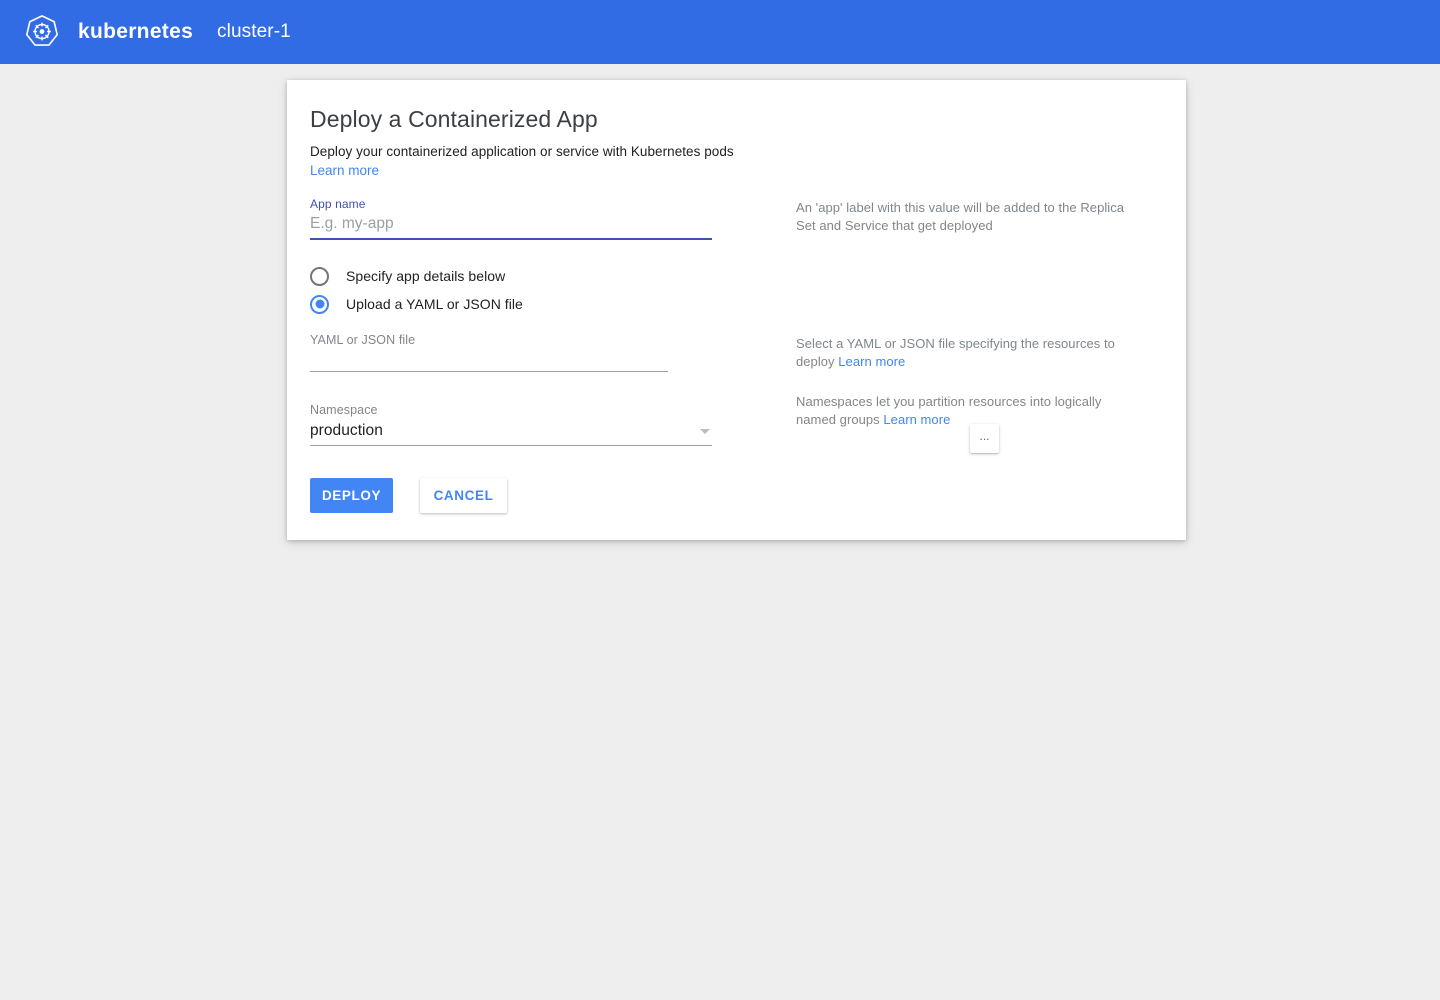 The height and width of the screenshot is (1000, 1440). I want to click on cancel-button: CANCEL, so click(463, 495).